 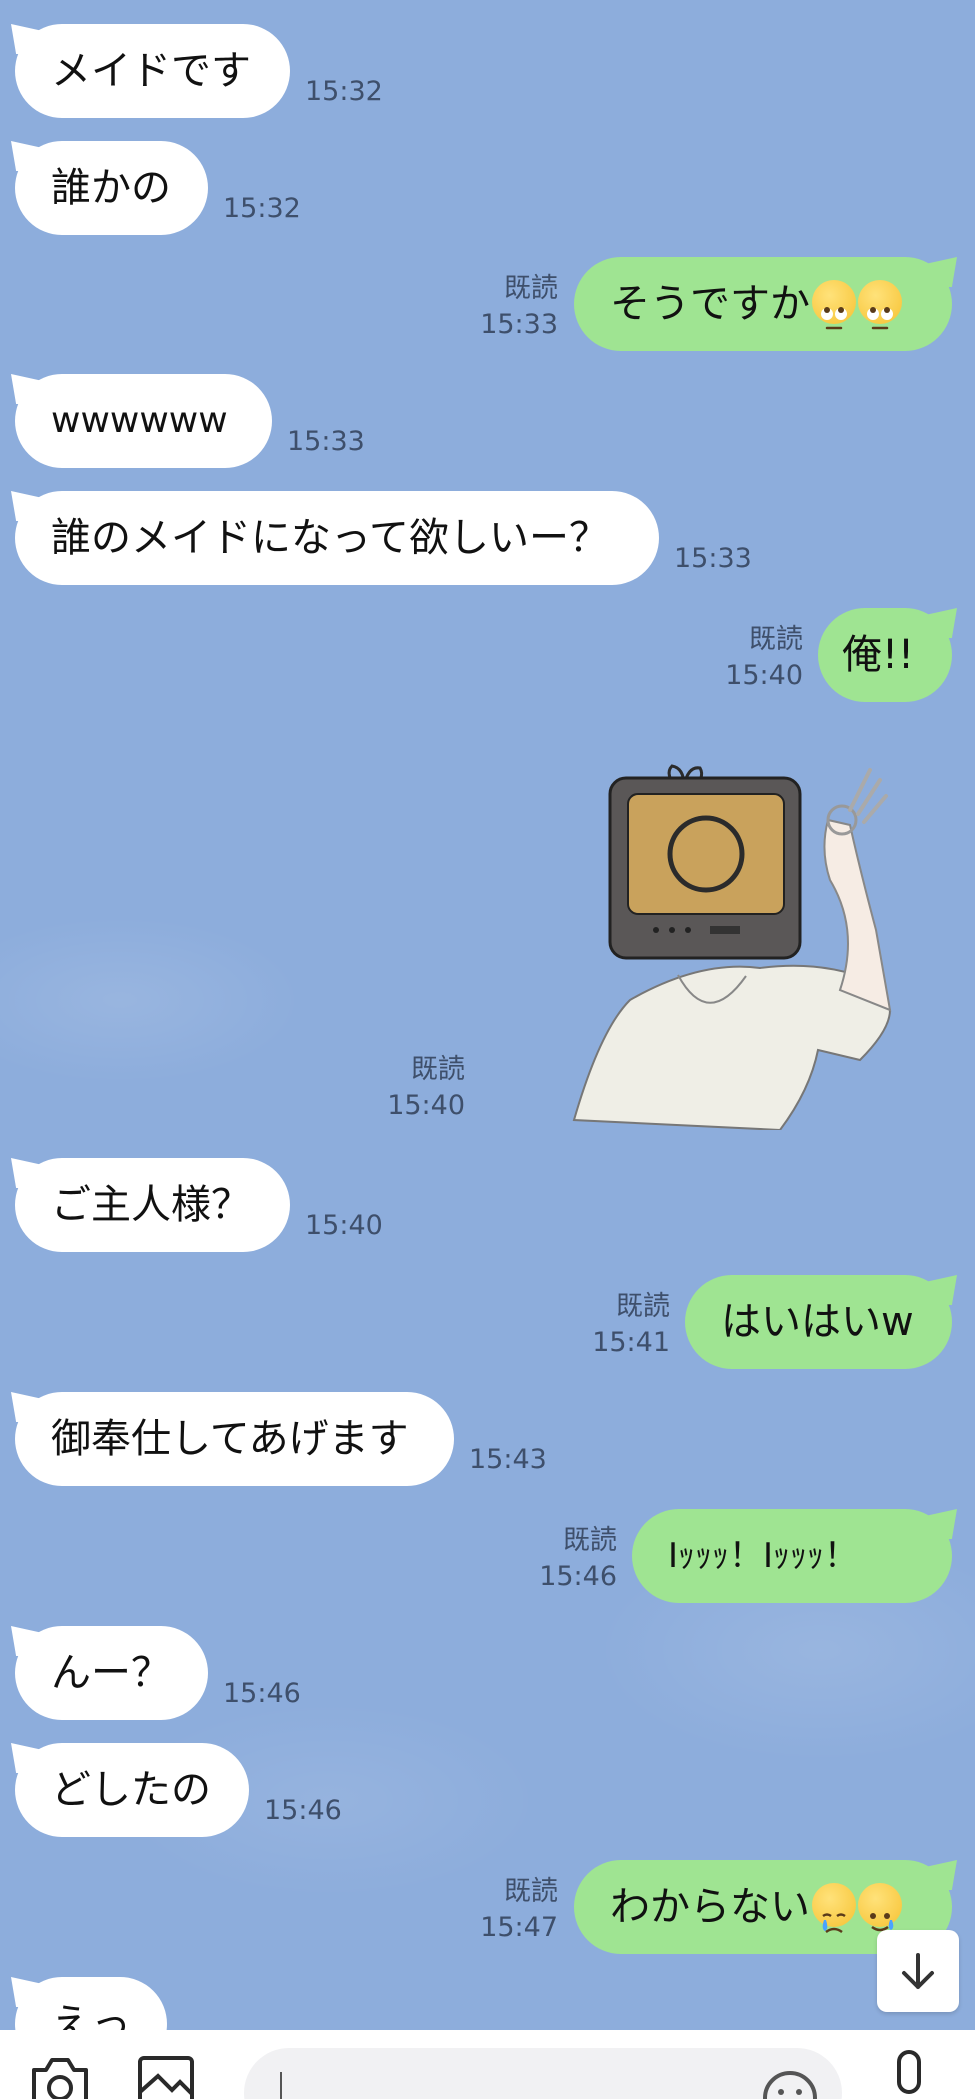 What do you see at coordinates (230, 1439) in the screenshot?
I see `message-text: 御奉仕してあげます` at bounding box center [230, 1439].